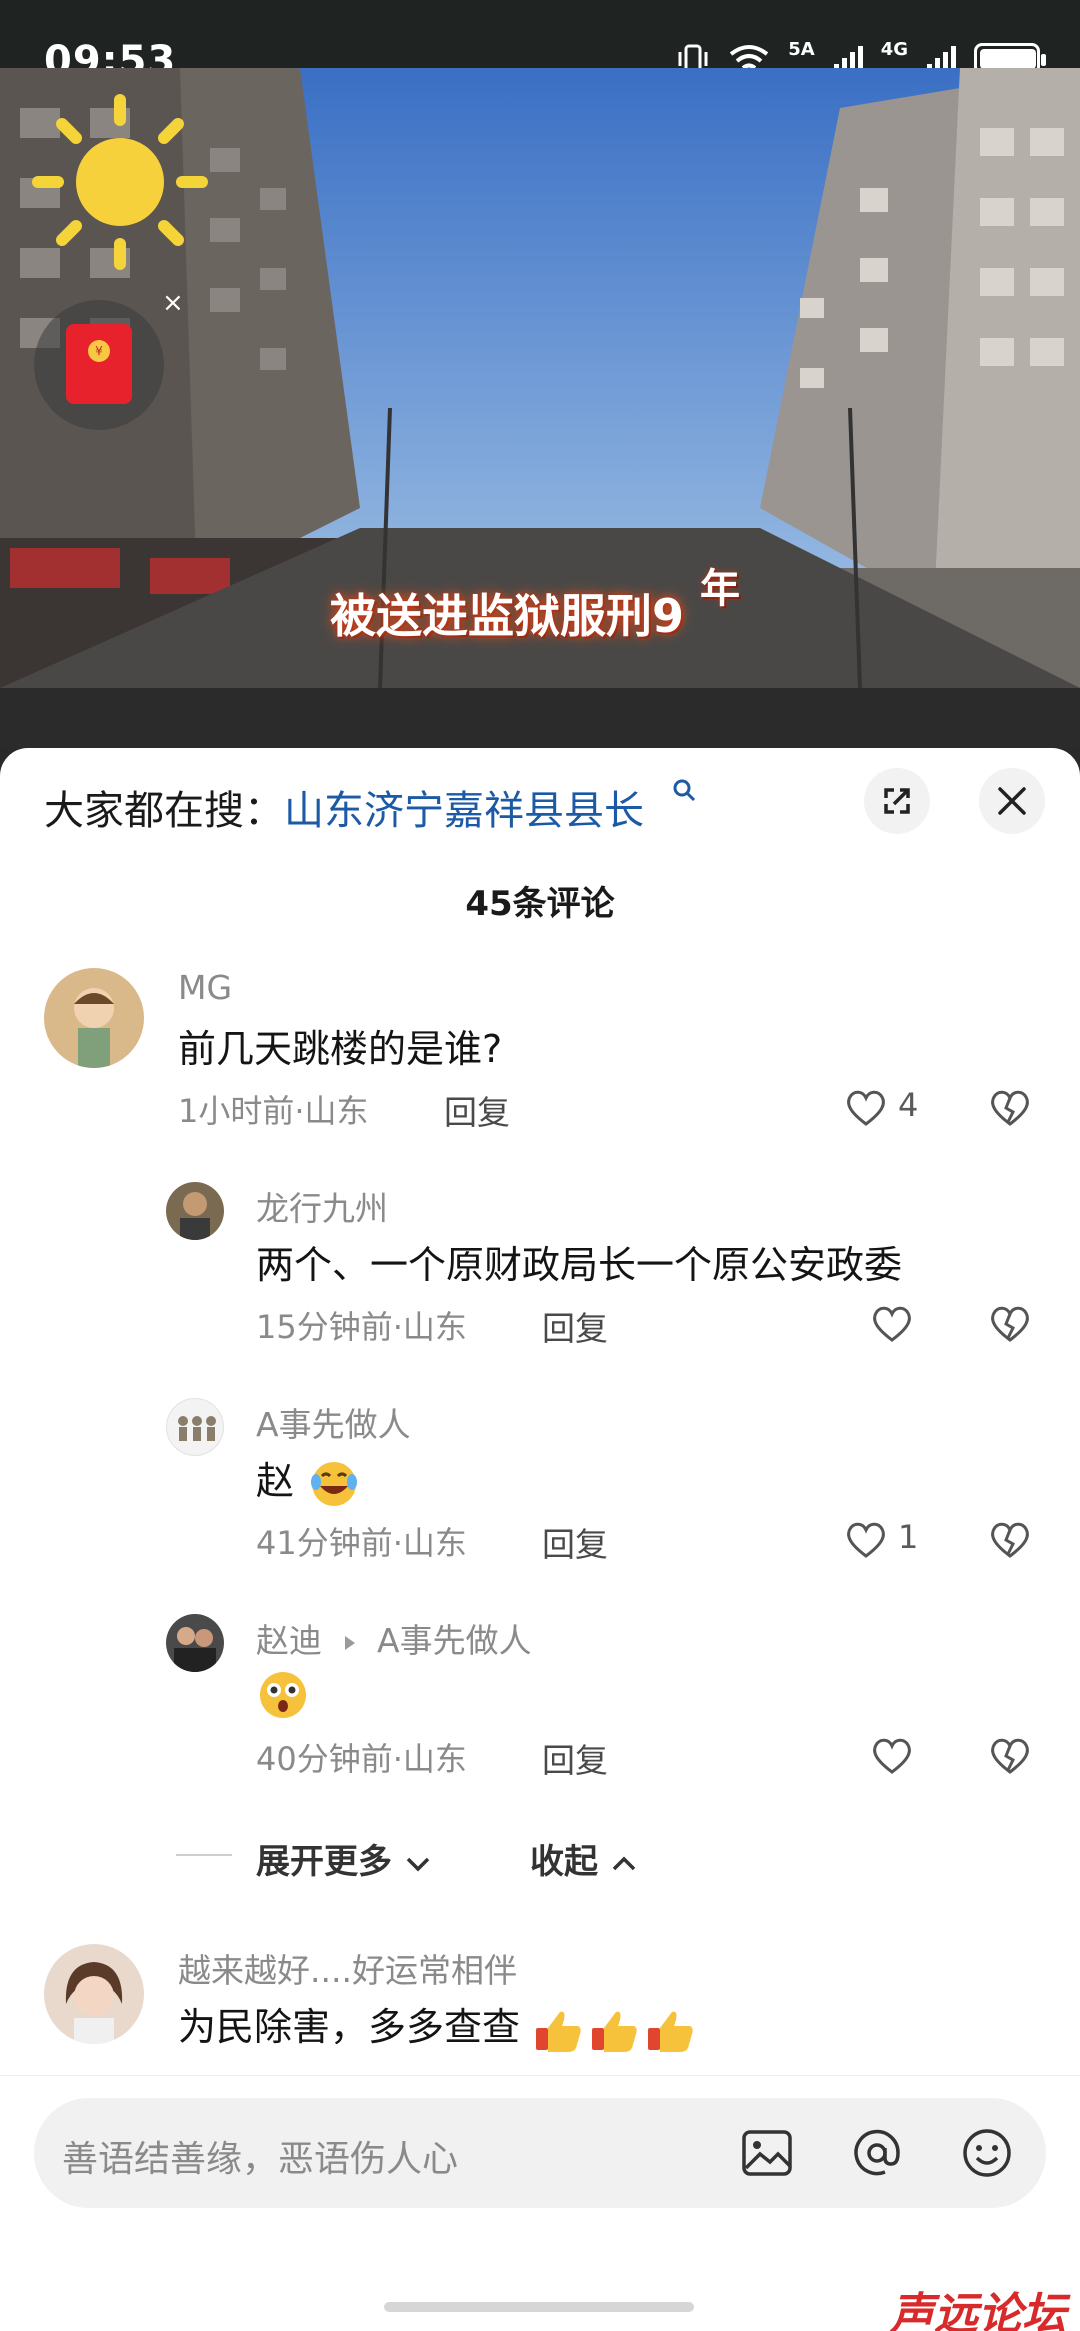  What do you see at coordinates (324, 1862) in the screenshot?
I see `expand-more-label: 展开更多` at bounding box center [324, 1862].